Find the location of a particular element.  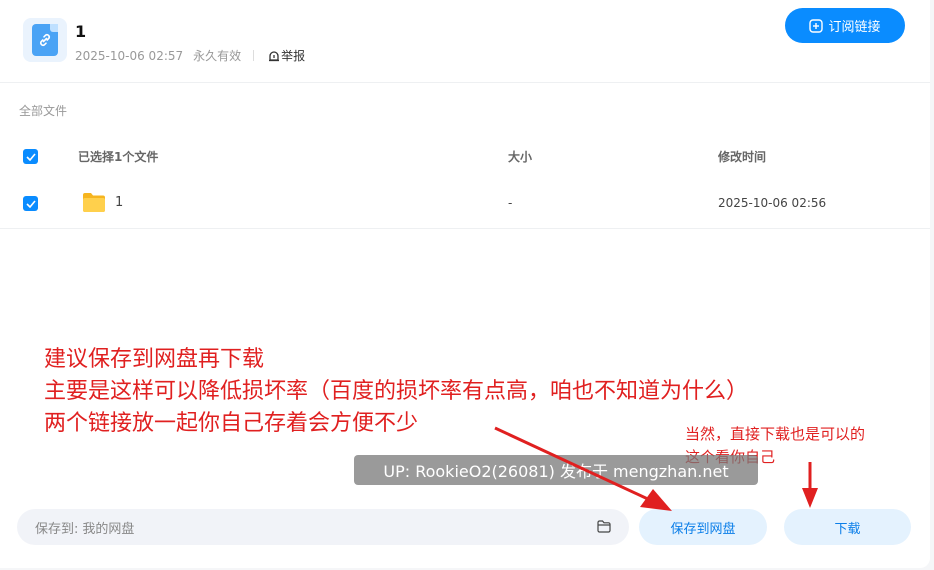

annotation-line-2: 主要是这样可以降低损坏率（百度的损坏率有点高，咱也不知道为什么） is located at coordinates (396, 391).